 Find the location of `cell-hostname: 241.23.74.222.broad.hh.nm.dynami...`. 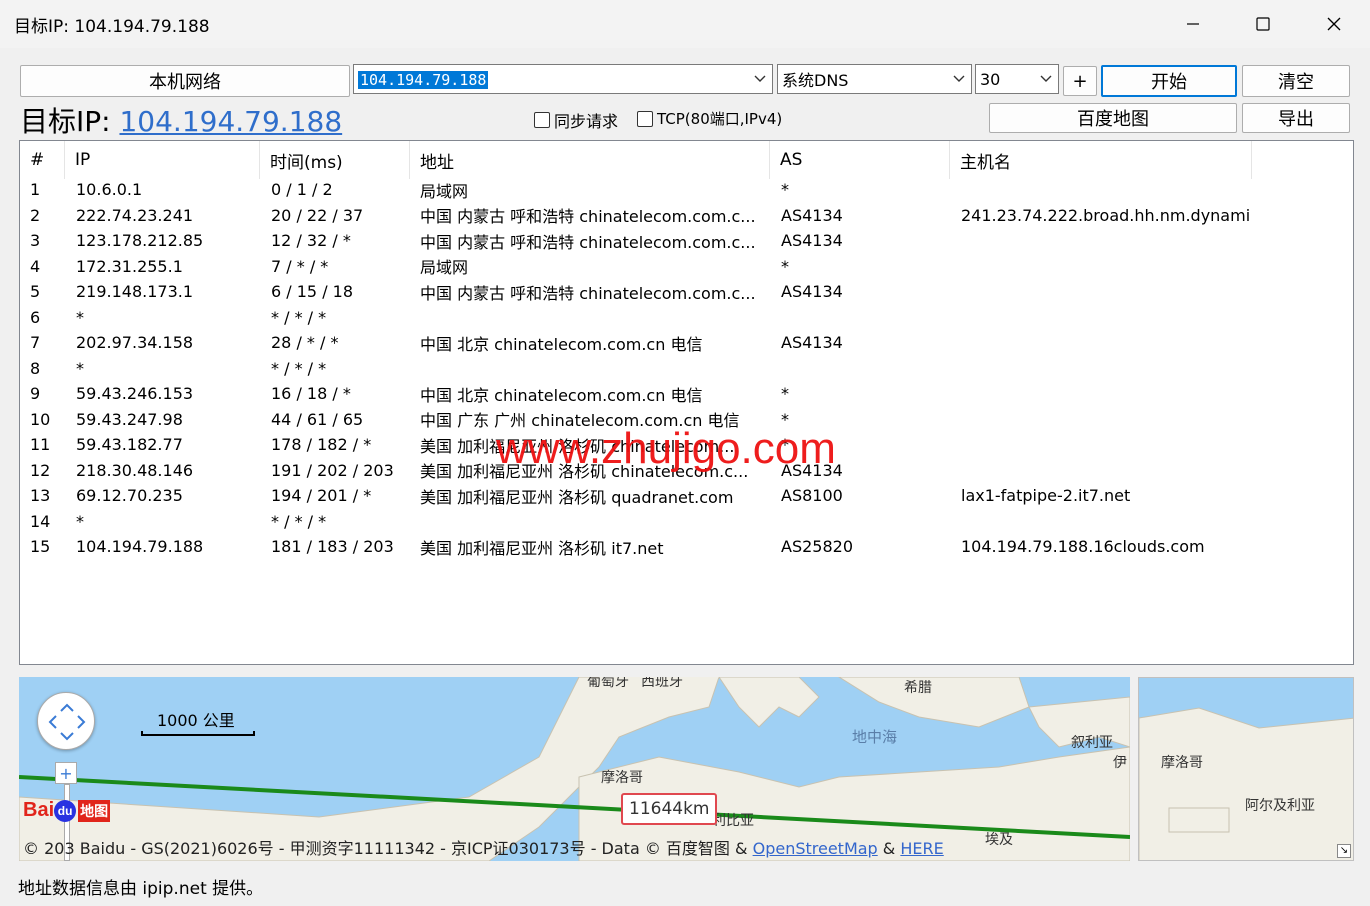

cell-hostname: 241.23.74.222.broad.hh.nm.dynami... is located at coordinates (1106, 215).